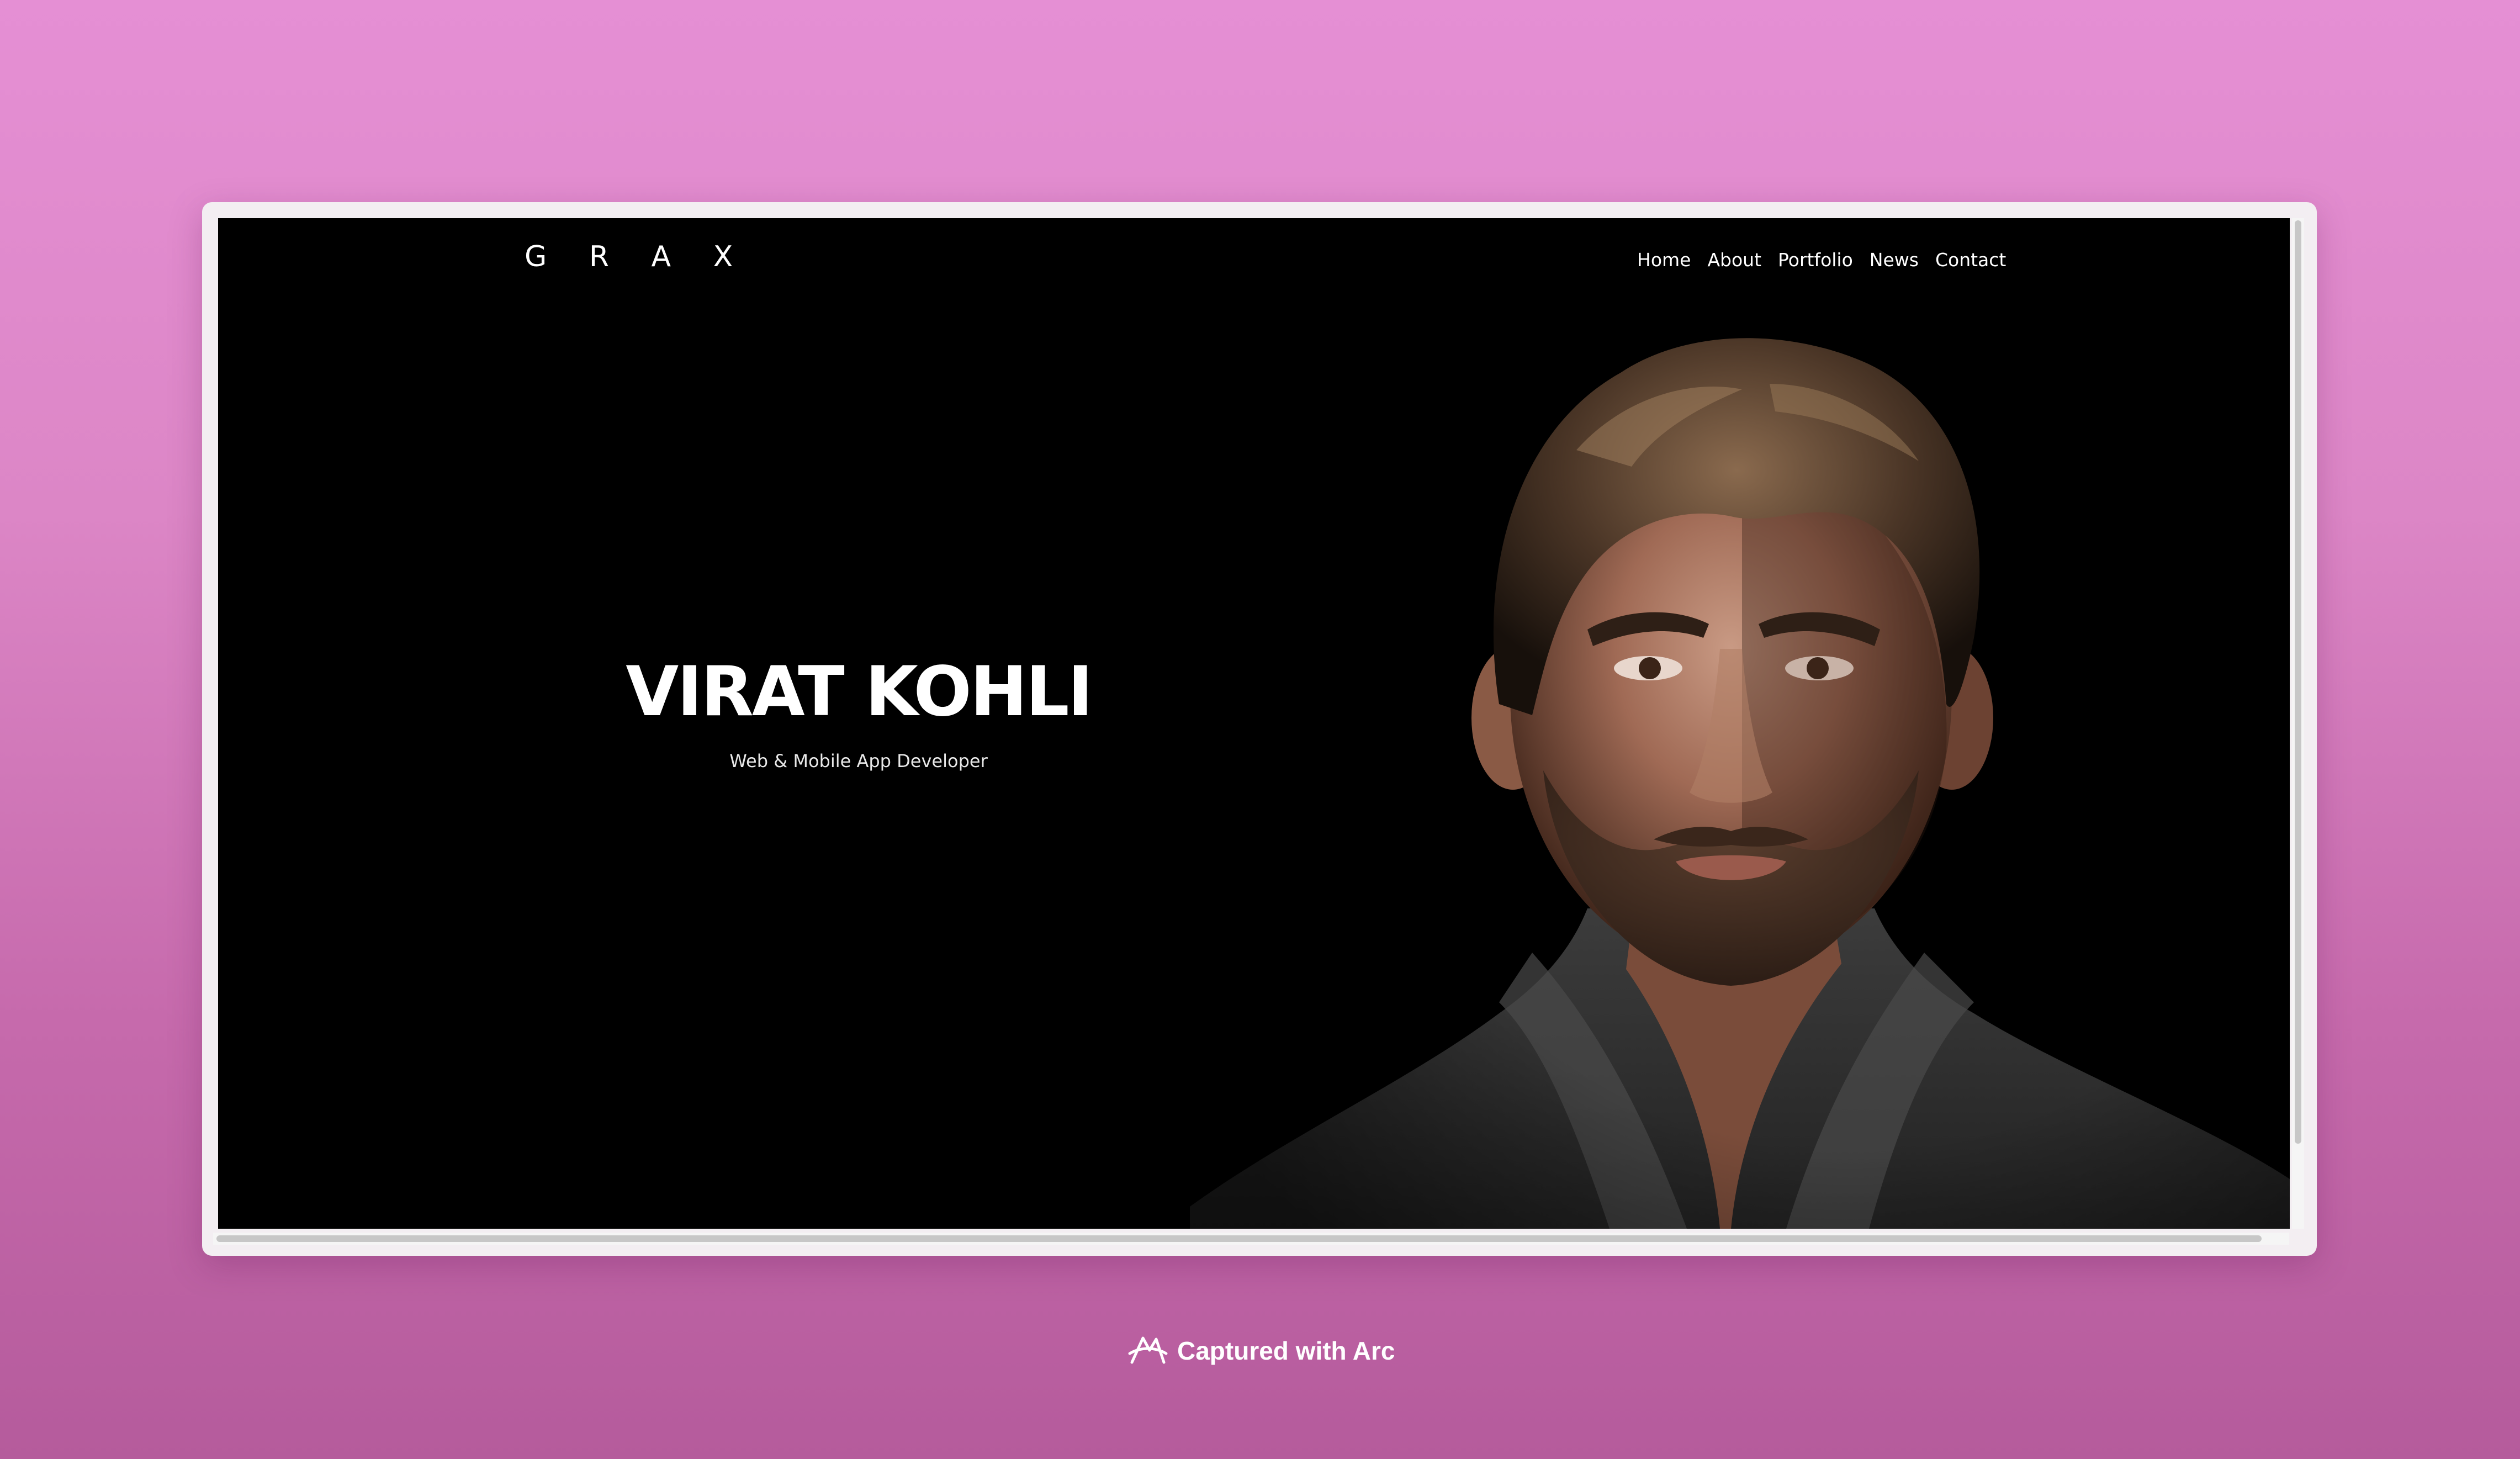 The width and height of the screenshot is (2520, 1459). I want to click on caption-text: Captured with Arc, so click(1286, 1351).